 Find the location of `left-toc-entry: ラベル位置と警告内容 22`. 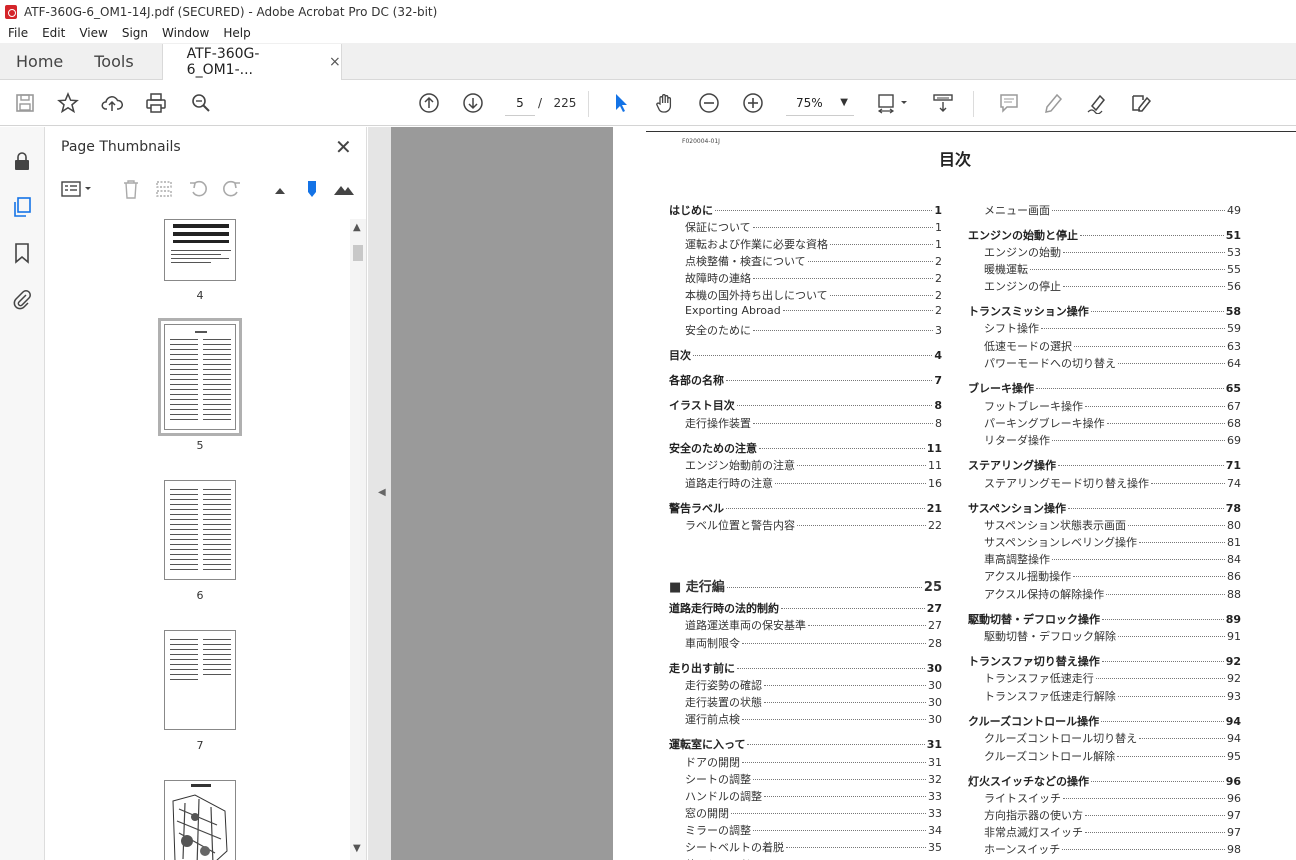

left-toc-entry: ラベル位置と警告内容 22 is located at coordinates (813, 524).